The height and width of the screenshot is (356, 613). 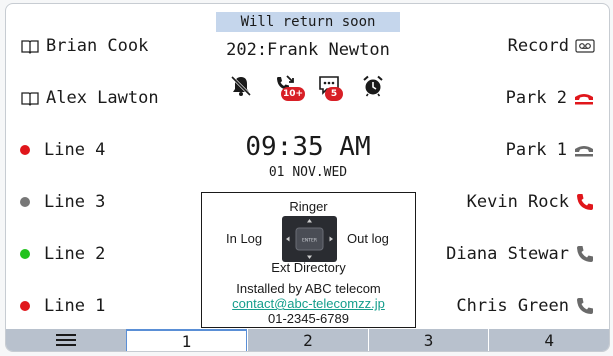 I want to click on enter-key-label: ENTER, so click(x=309, y=241).